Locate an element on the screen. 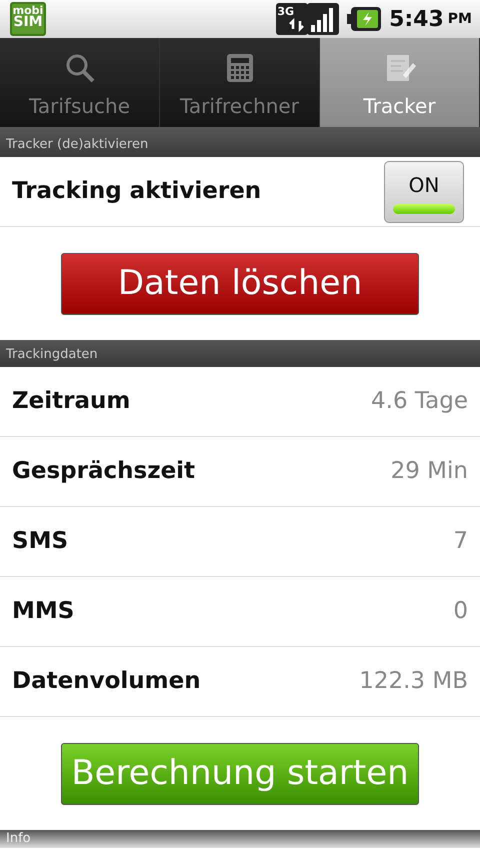 This screenshot has height=854, width=480. section-header: Tracker (de)aktivieren is located at coordinates (240, 143).